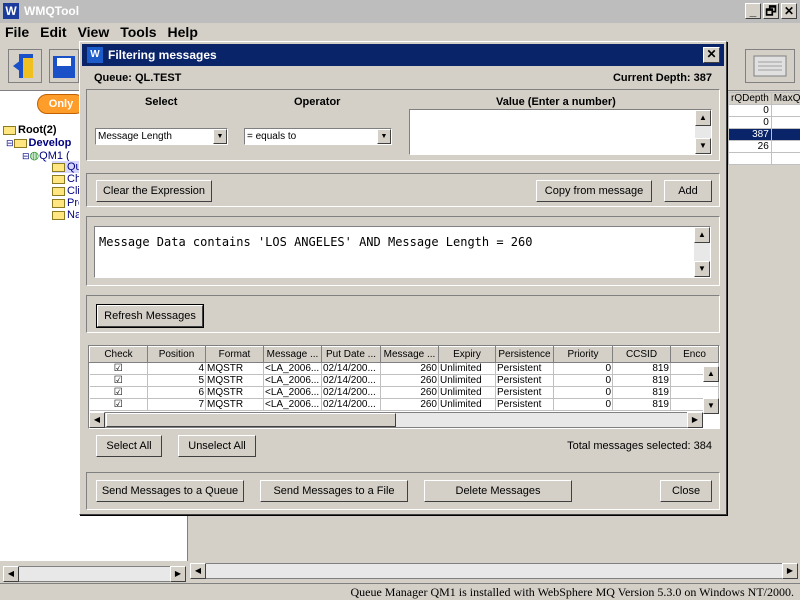  What do you see at coordinates (17, 32) in the screenshot?
I see `menu-file: File` at bounding box center [17, 32].